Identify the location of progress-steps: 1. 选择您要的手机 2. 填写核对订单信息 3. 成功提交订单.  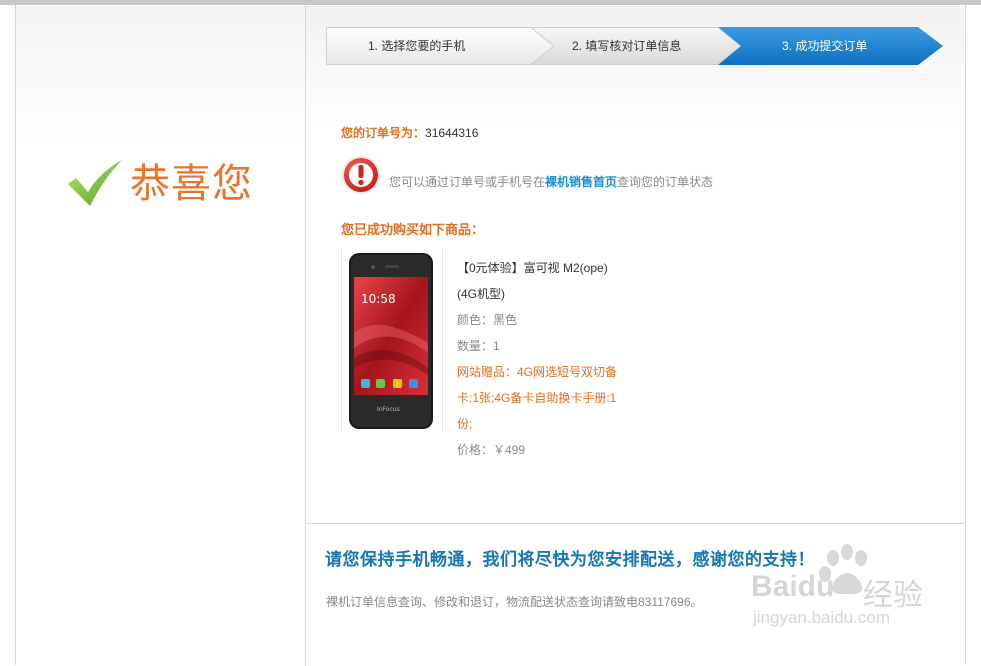
(635, 46).